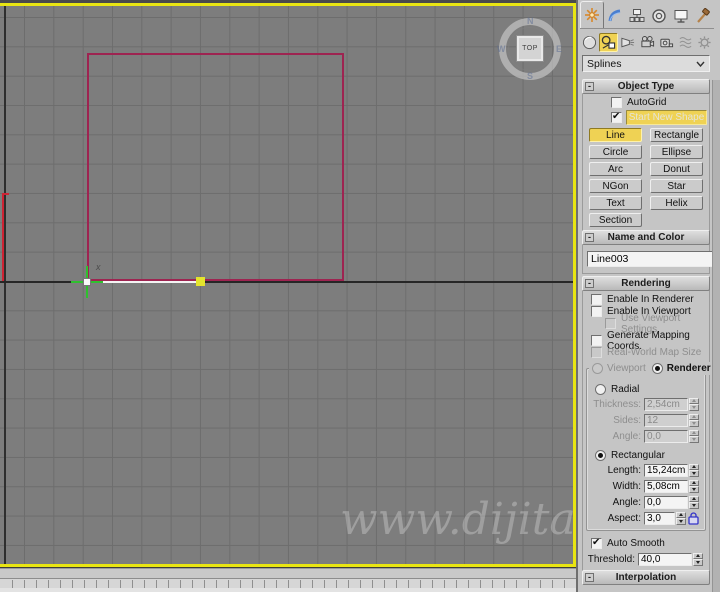  I want to click on line-vertex-yellow, so click(200, 281).